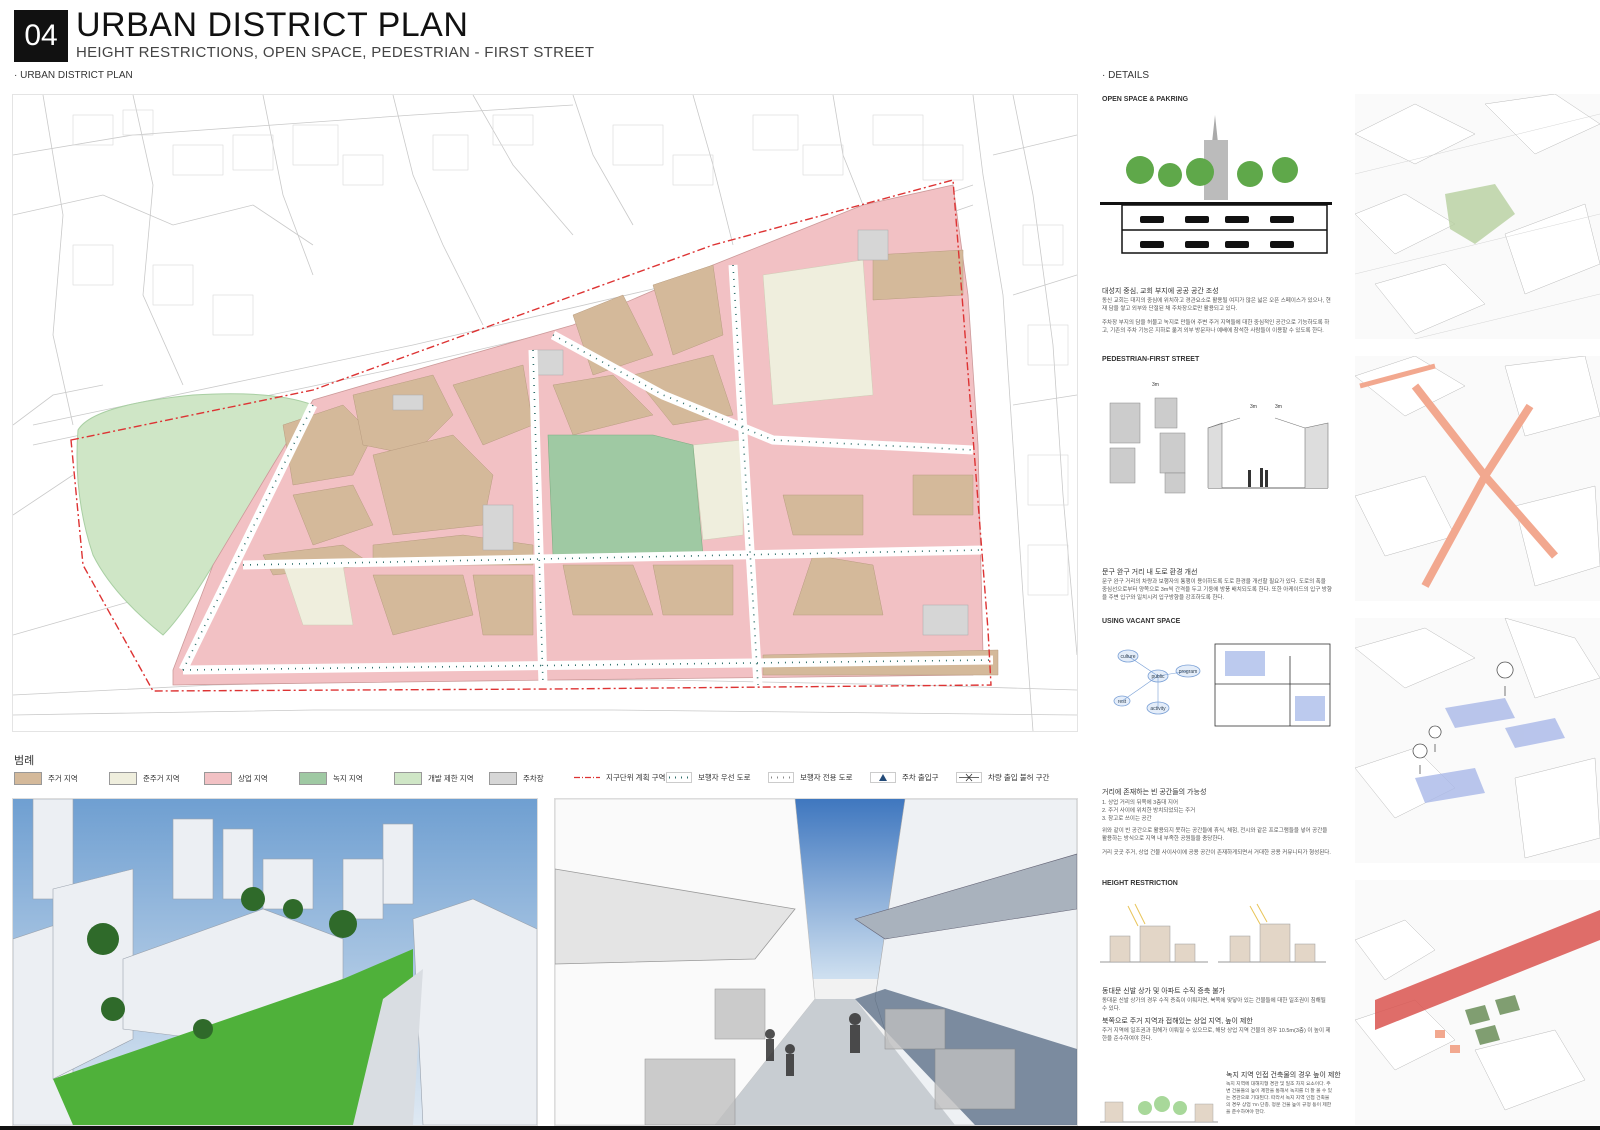  Describe the element at coordinates (1216, 185) in the screenshot. I see `parking-section-diagram` at that location.